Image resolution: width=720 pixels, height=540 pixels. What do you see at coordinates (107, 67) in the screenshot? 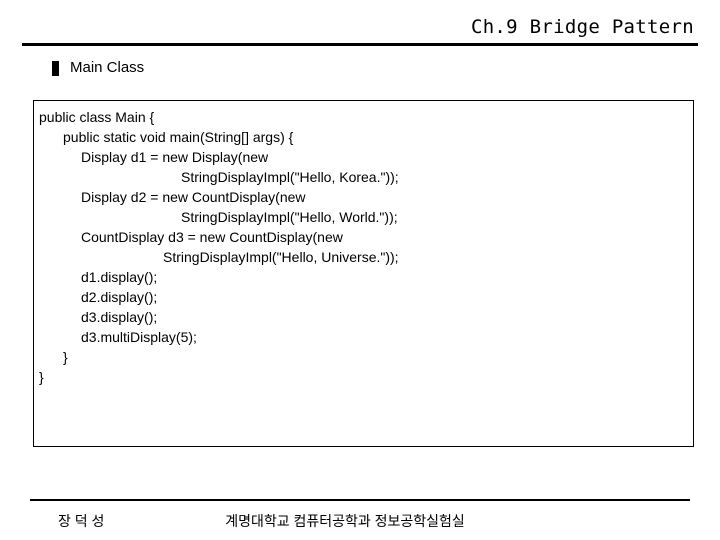
I see `section-heading-label: Main Class` at bounding box center [107, 67].